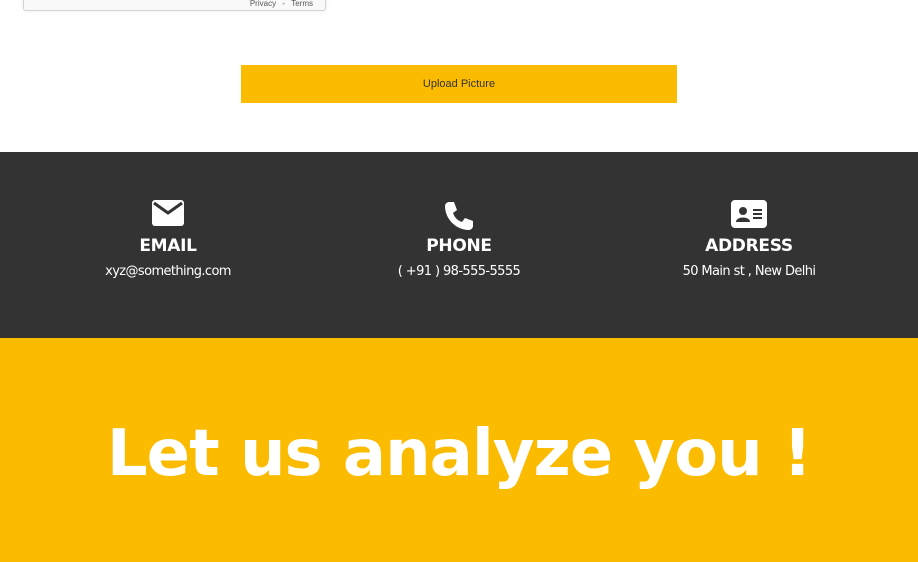 The height and width of the screenshot is (562, 918). I want to click on contact-phone-title: PHONE, so click(459, 246).